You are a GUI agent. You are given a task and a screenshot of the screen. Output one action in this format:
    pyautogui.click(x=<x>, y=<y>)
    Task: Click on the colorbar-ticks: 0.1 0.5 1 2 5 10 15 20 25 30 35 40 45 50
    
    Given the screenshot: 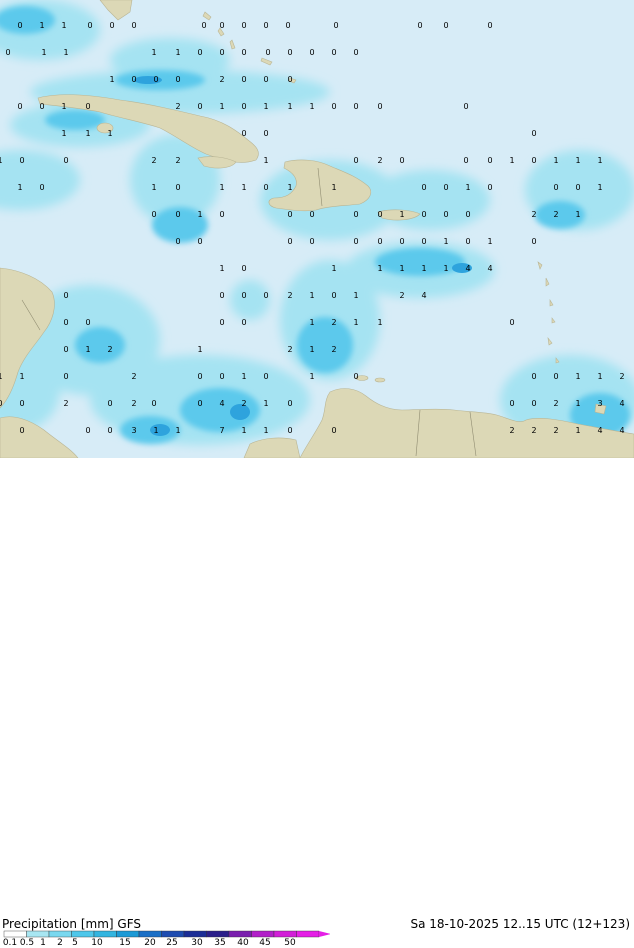 What is the action you would take?
    pyautogui.click(x=165, y=943)
    